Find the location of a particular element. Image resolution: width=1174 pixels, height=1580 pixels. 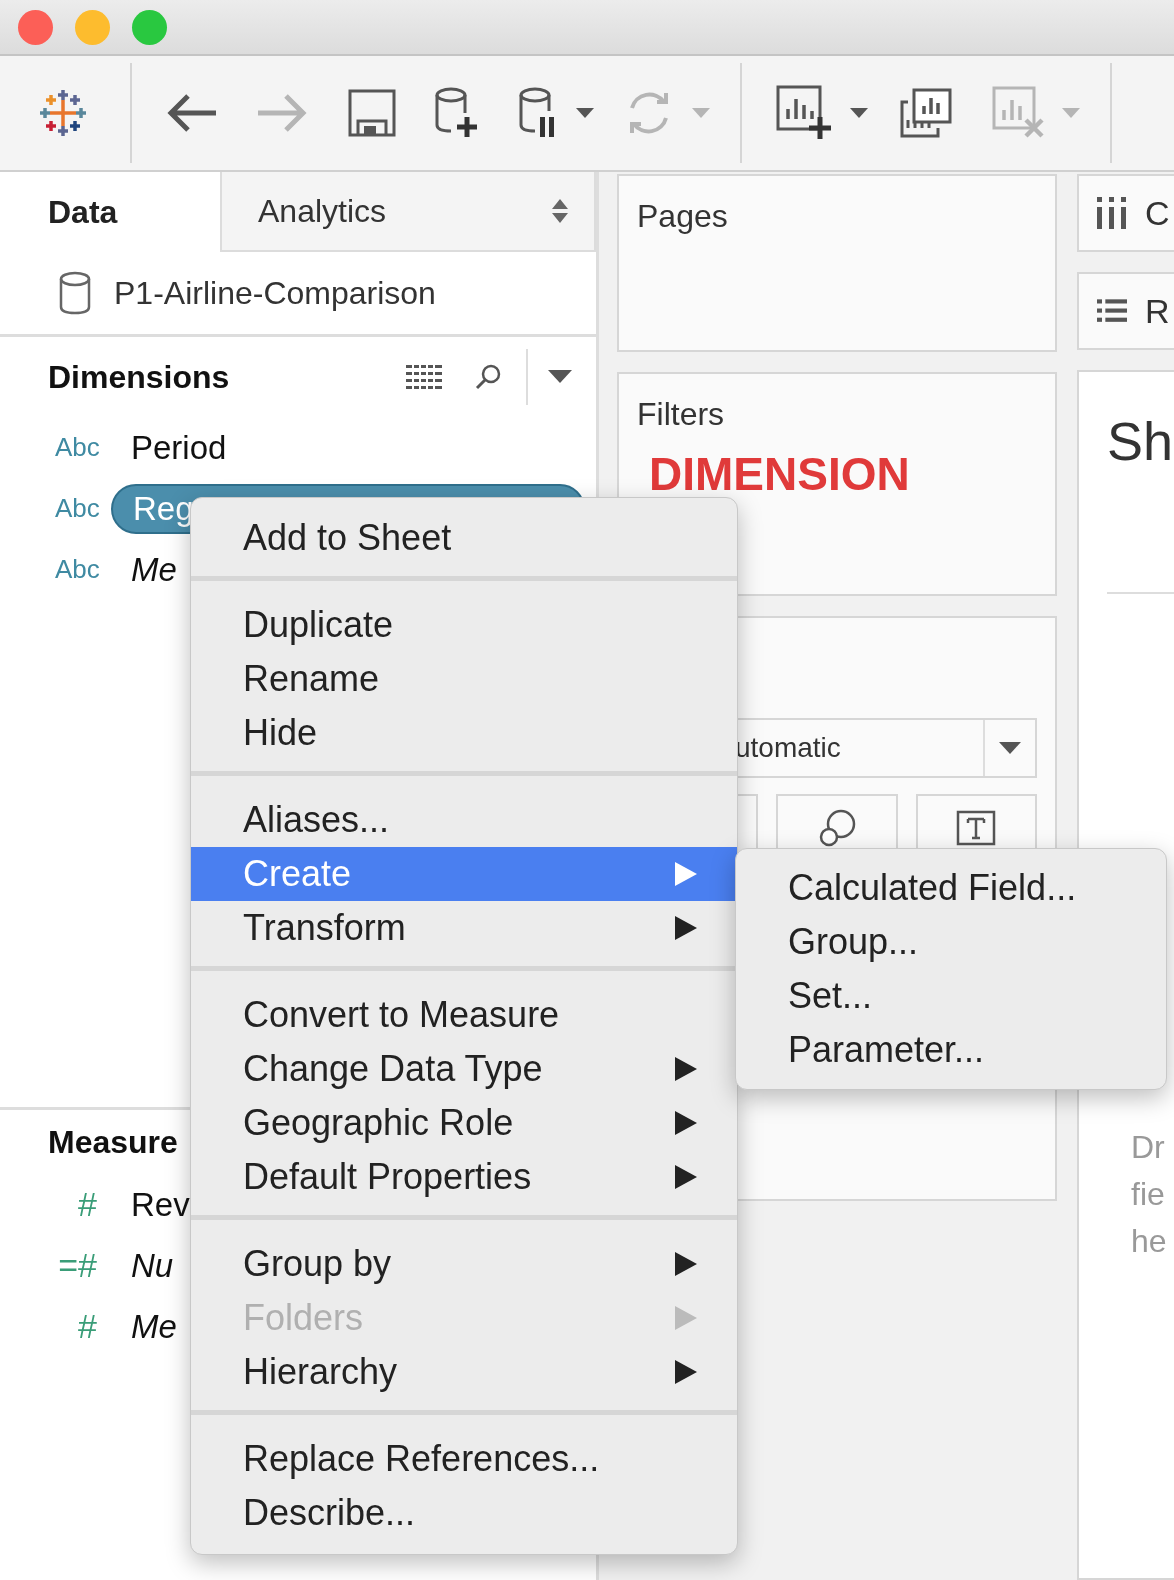

database-plus-icon is located at coordinates (457, 113).